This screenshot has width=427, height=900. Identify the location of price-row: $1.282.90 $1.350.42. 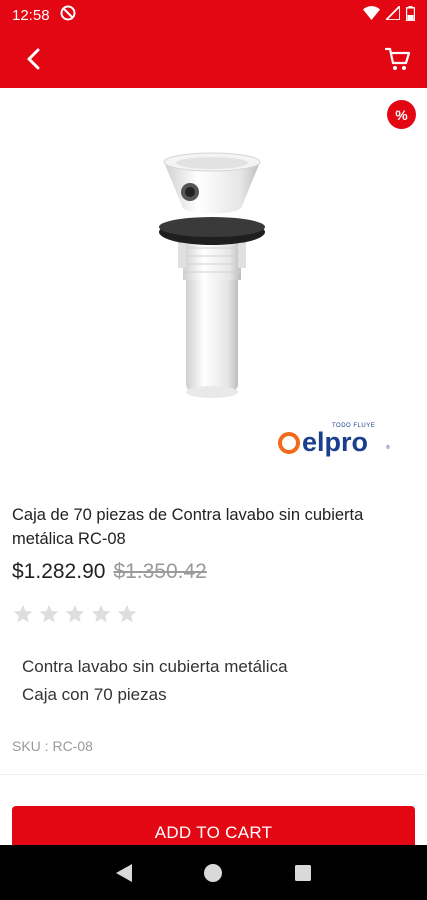
(109, 572).